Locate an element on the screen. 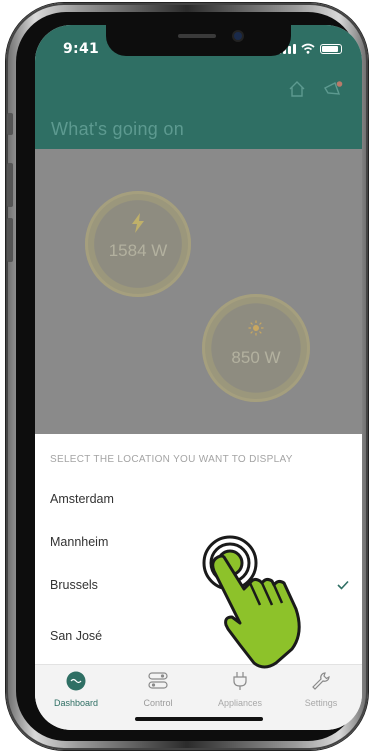 Image resolution: width=377 pixels, height=755 pixels. location-option-amsterdam: Amsterdam is located at coordinates (82, 499).